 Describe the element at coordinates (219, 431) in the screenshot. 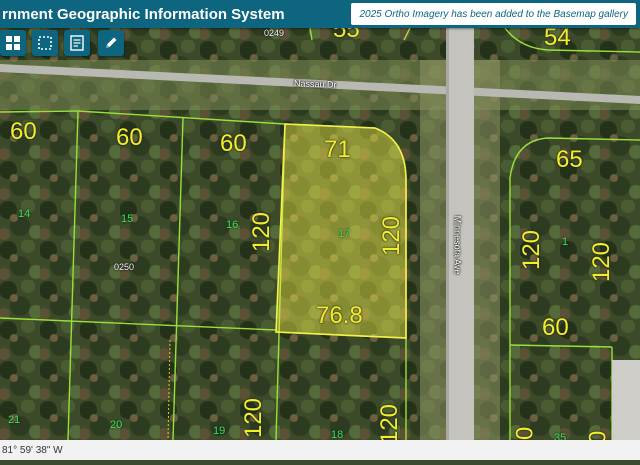

I see `lot-number: 19` at that location.